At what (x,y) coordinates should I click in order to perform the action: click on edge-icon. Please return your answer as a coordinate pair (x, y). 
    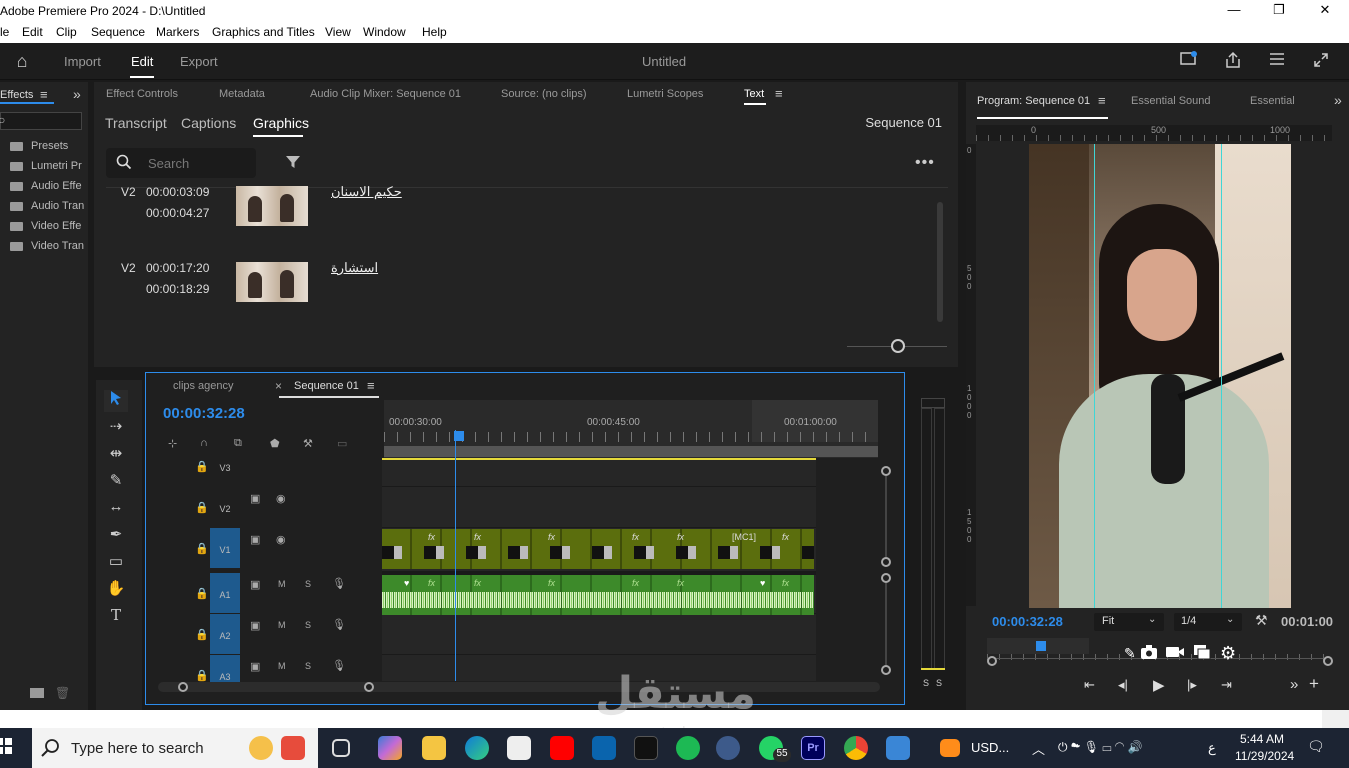
    Looking at the image, I should click on (477, 748).